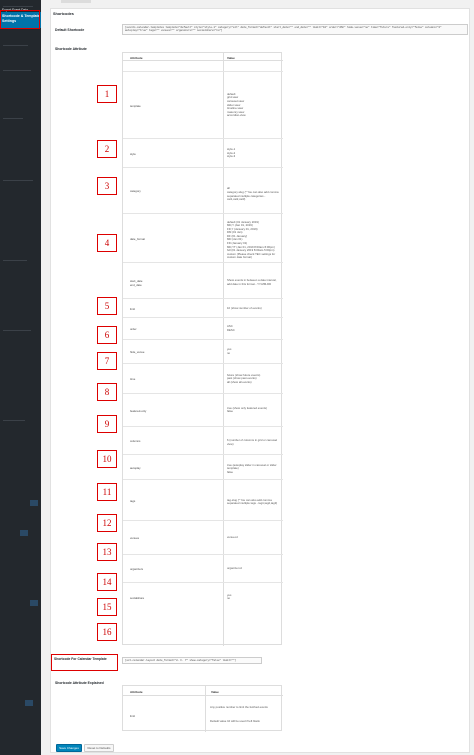  Describe the element at coordinates (203, 328) in the screenshot. I see `table-row: order ASC DESC` at that location.